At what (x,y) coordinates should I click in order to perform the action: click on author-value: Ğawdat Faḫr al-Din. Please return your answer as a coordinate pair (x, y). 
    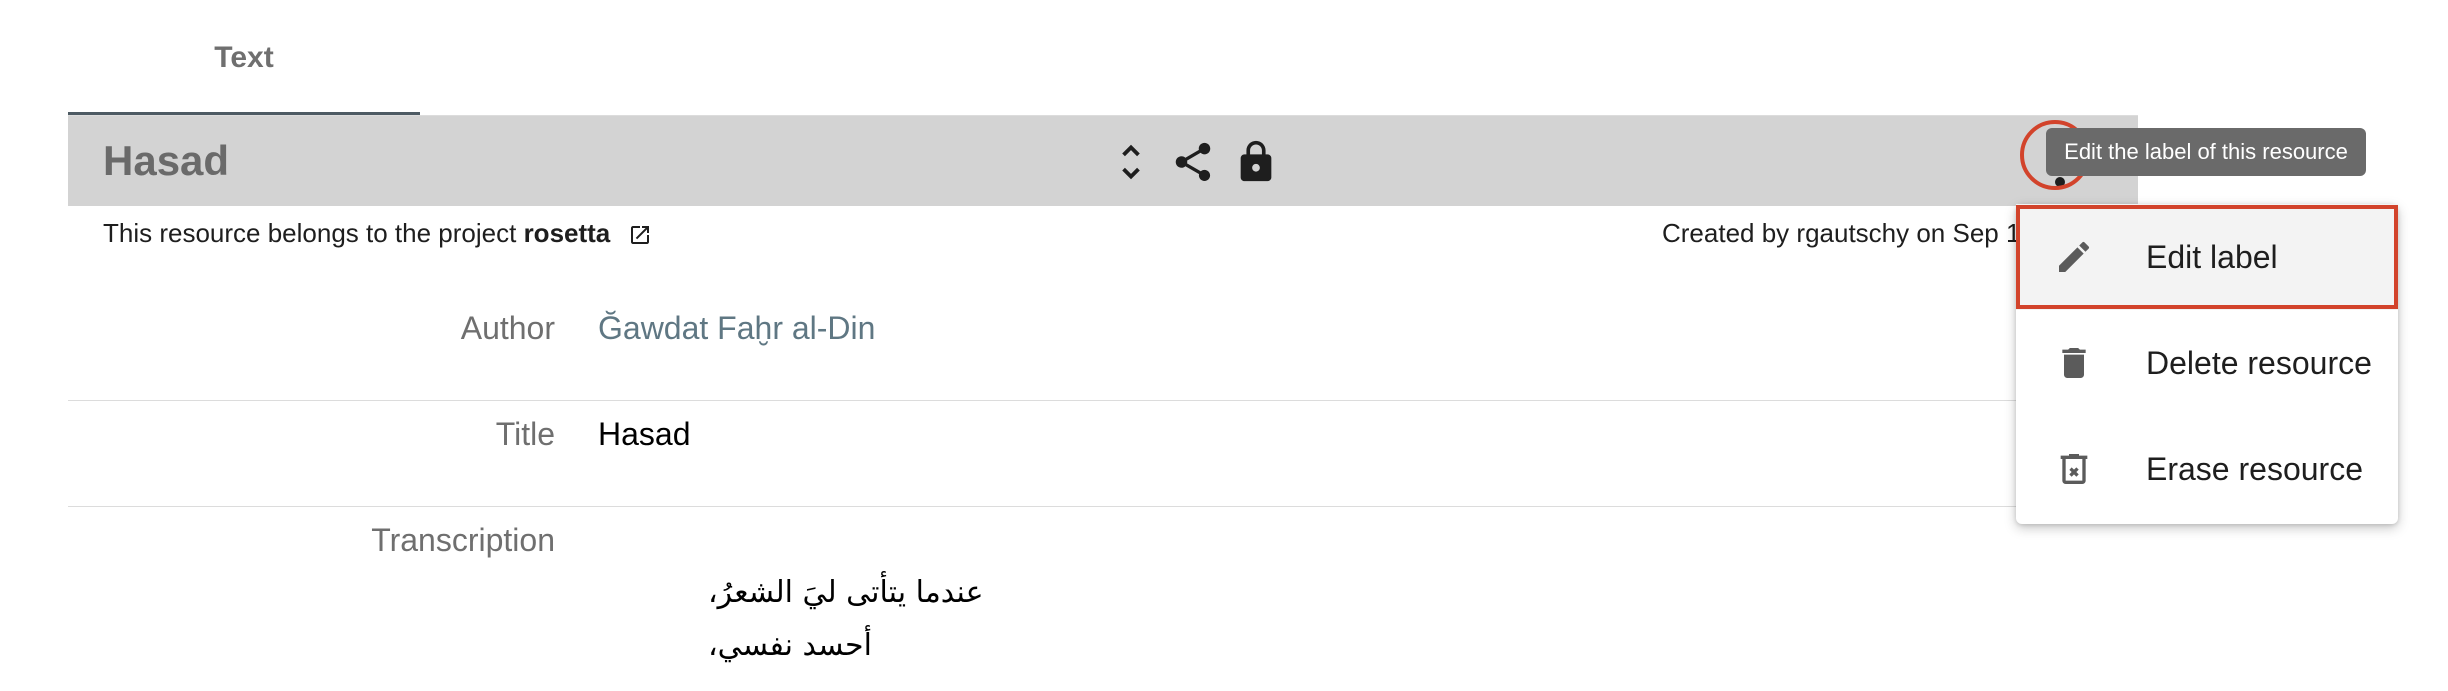
    Looking at the image, I should click on (736, 328).